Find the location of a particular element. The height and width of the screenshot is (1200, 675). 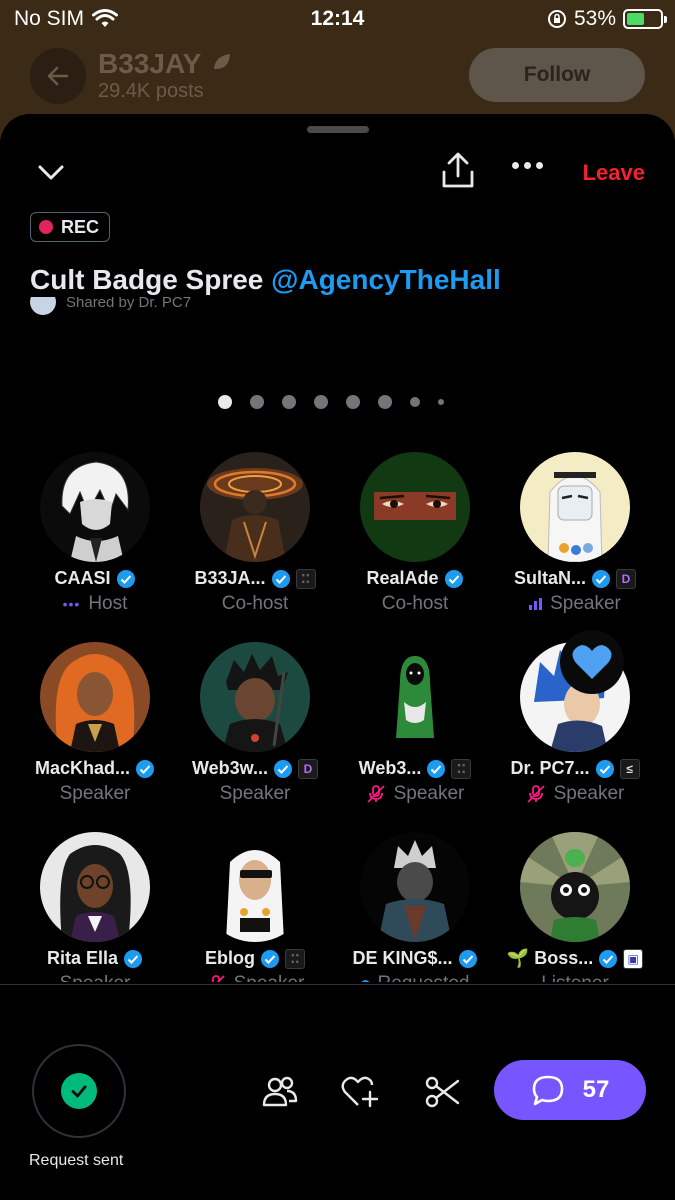

participant: Web3... ⁚⁚ Speaker is located at coordinates (415, 727).